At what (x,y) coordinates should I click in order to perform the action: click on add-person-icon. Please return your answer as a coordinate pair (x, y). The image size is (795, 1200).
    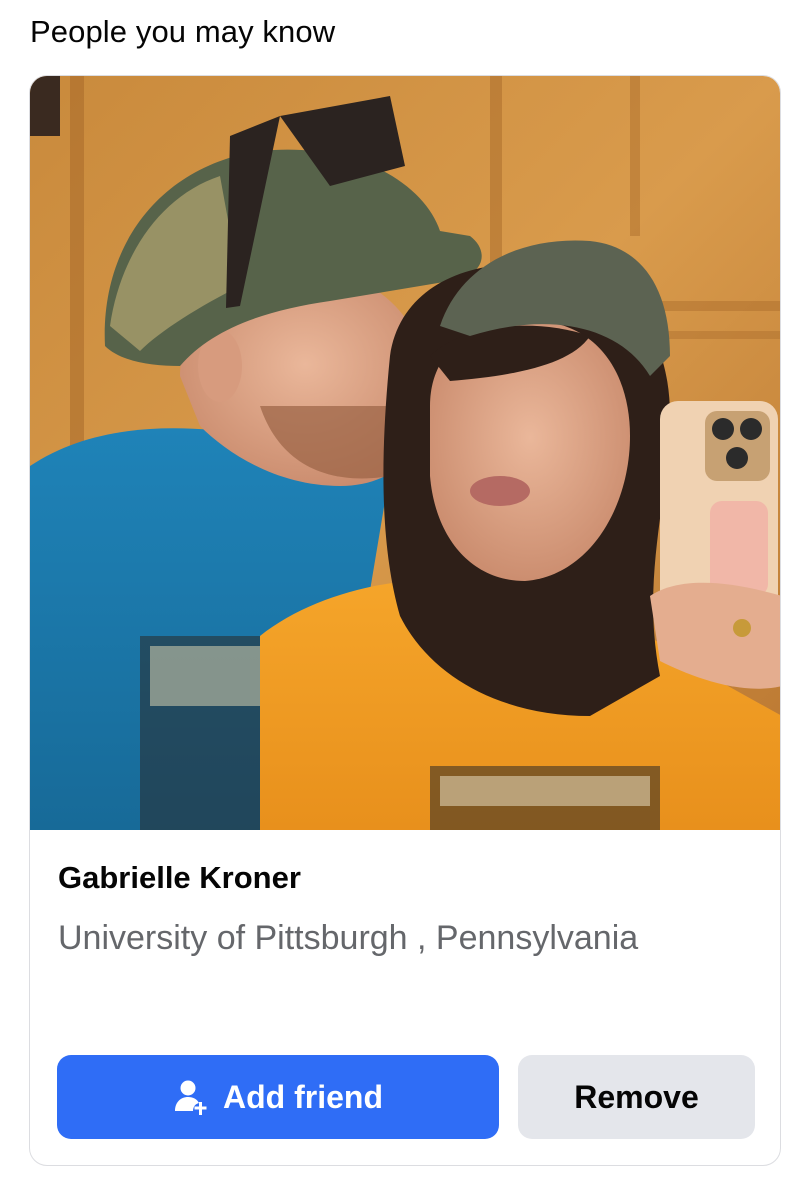
    Looking at the image, I should click on (191, 1097).